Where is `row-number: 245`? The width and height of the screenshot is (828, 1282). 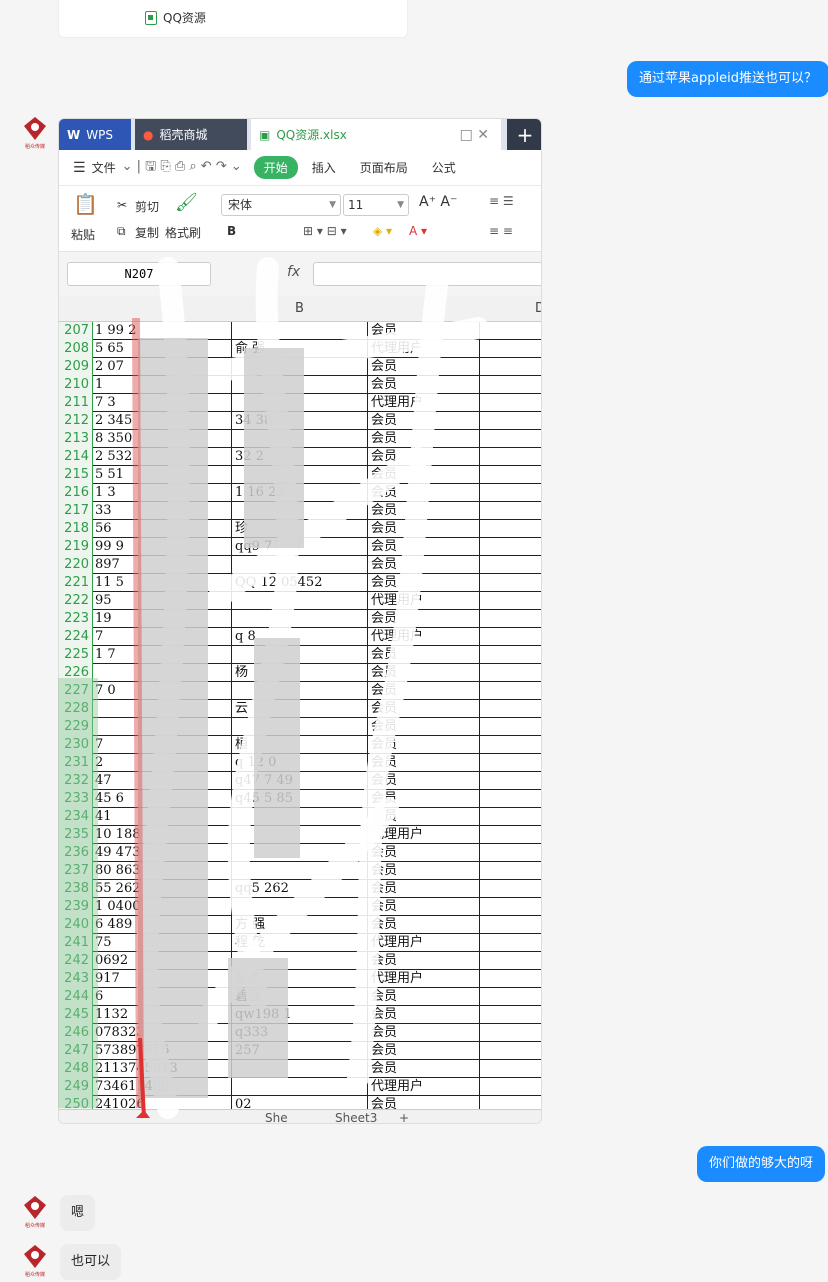
row-number: 245 is located at coordinates (76, 1015).